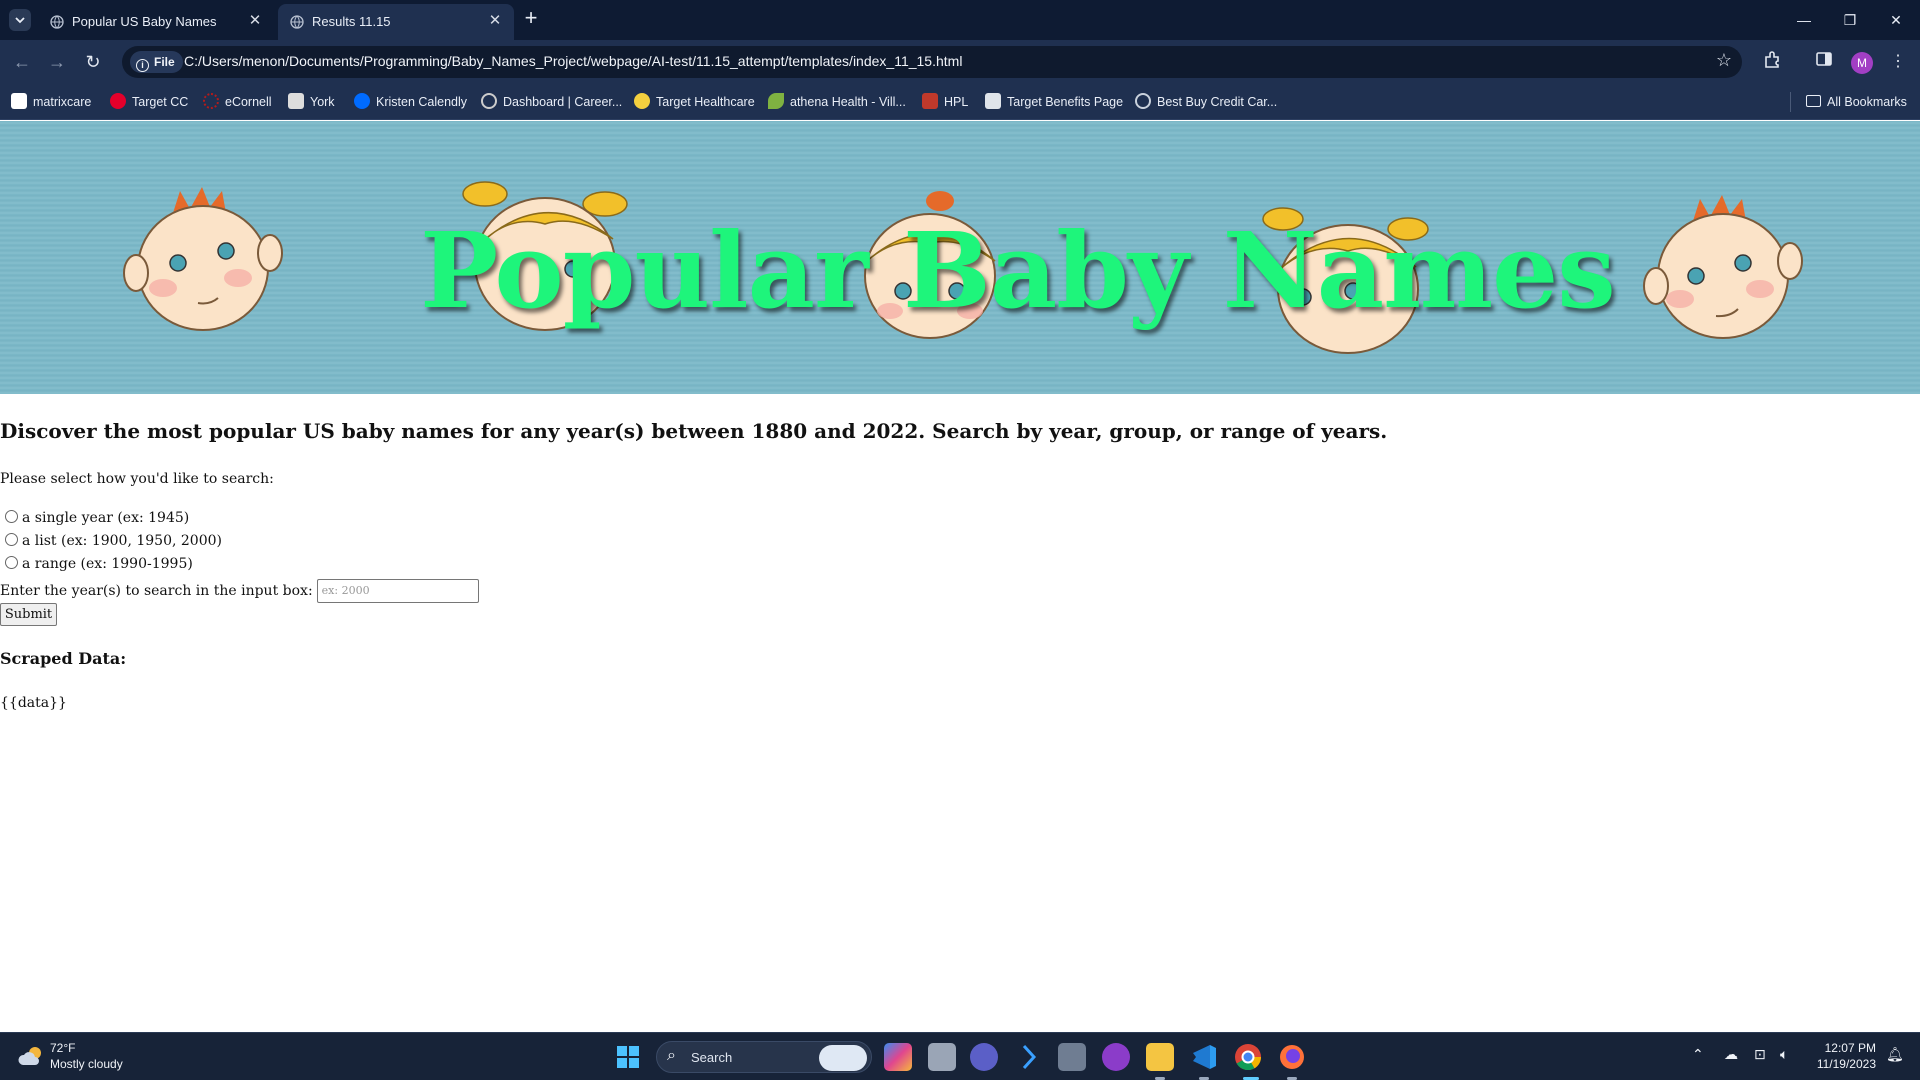 The width and height of the screenshot is (1920, 1080). I want to click on chevron-up-icon: ⌃, so click(1698, 1055).